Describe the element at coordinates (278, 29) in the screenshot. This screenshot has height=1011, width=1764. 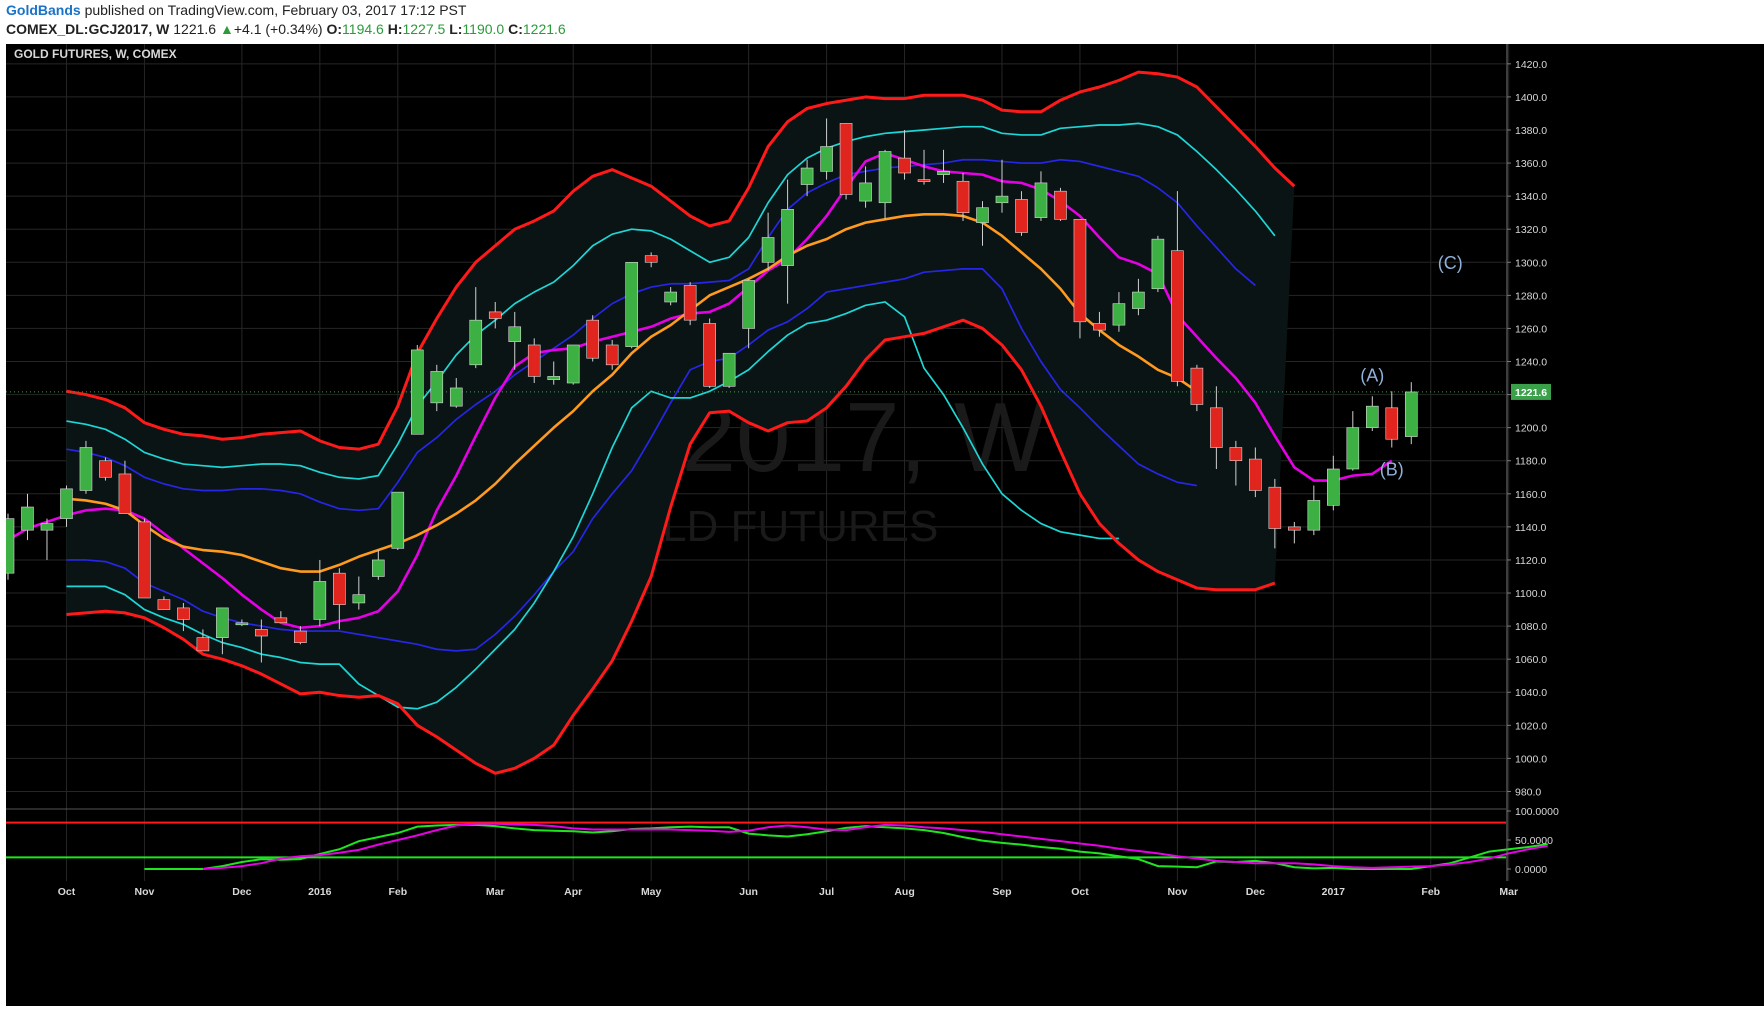
I see `change-value: +4.1 (+0.34%)` at that location.